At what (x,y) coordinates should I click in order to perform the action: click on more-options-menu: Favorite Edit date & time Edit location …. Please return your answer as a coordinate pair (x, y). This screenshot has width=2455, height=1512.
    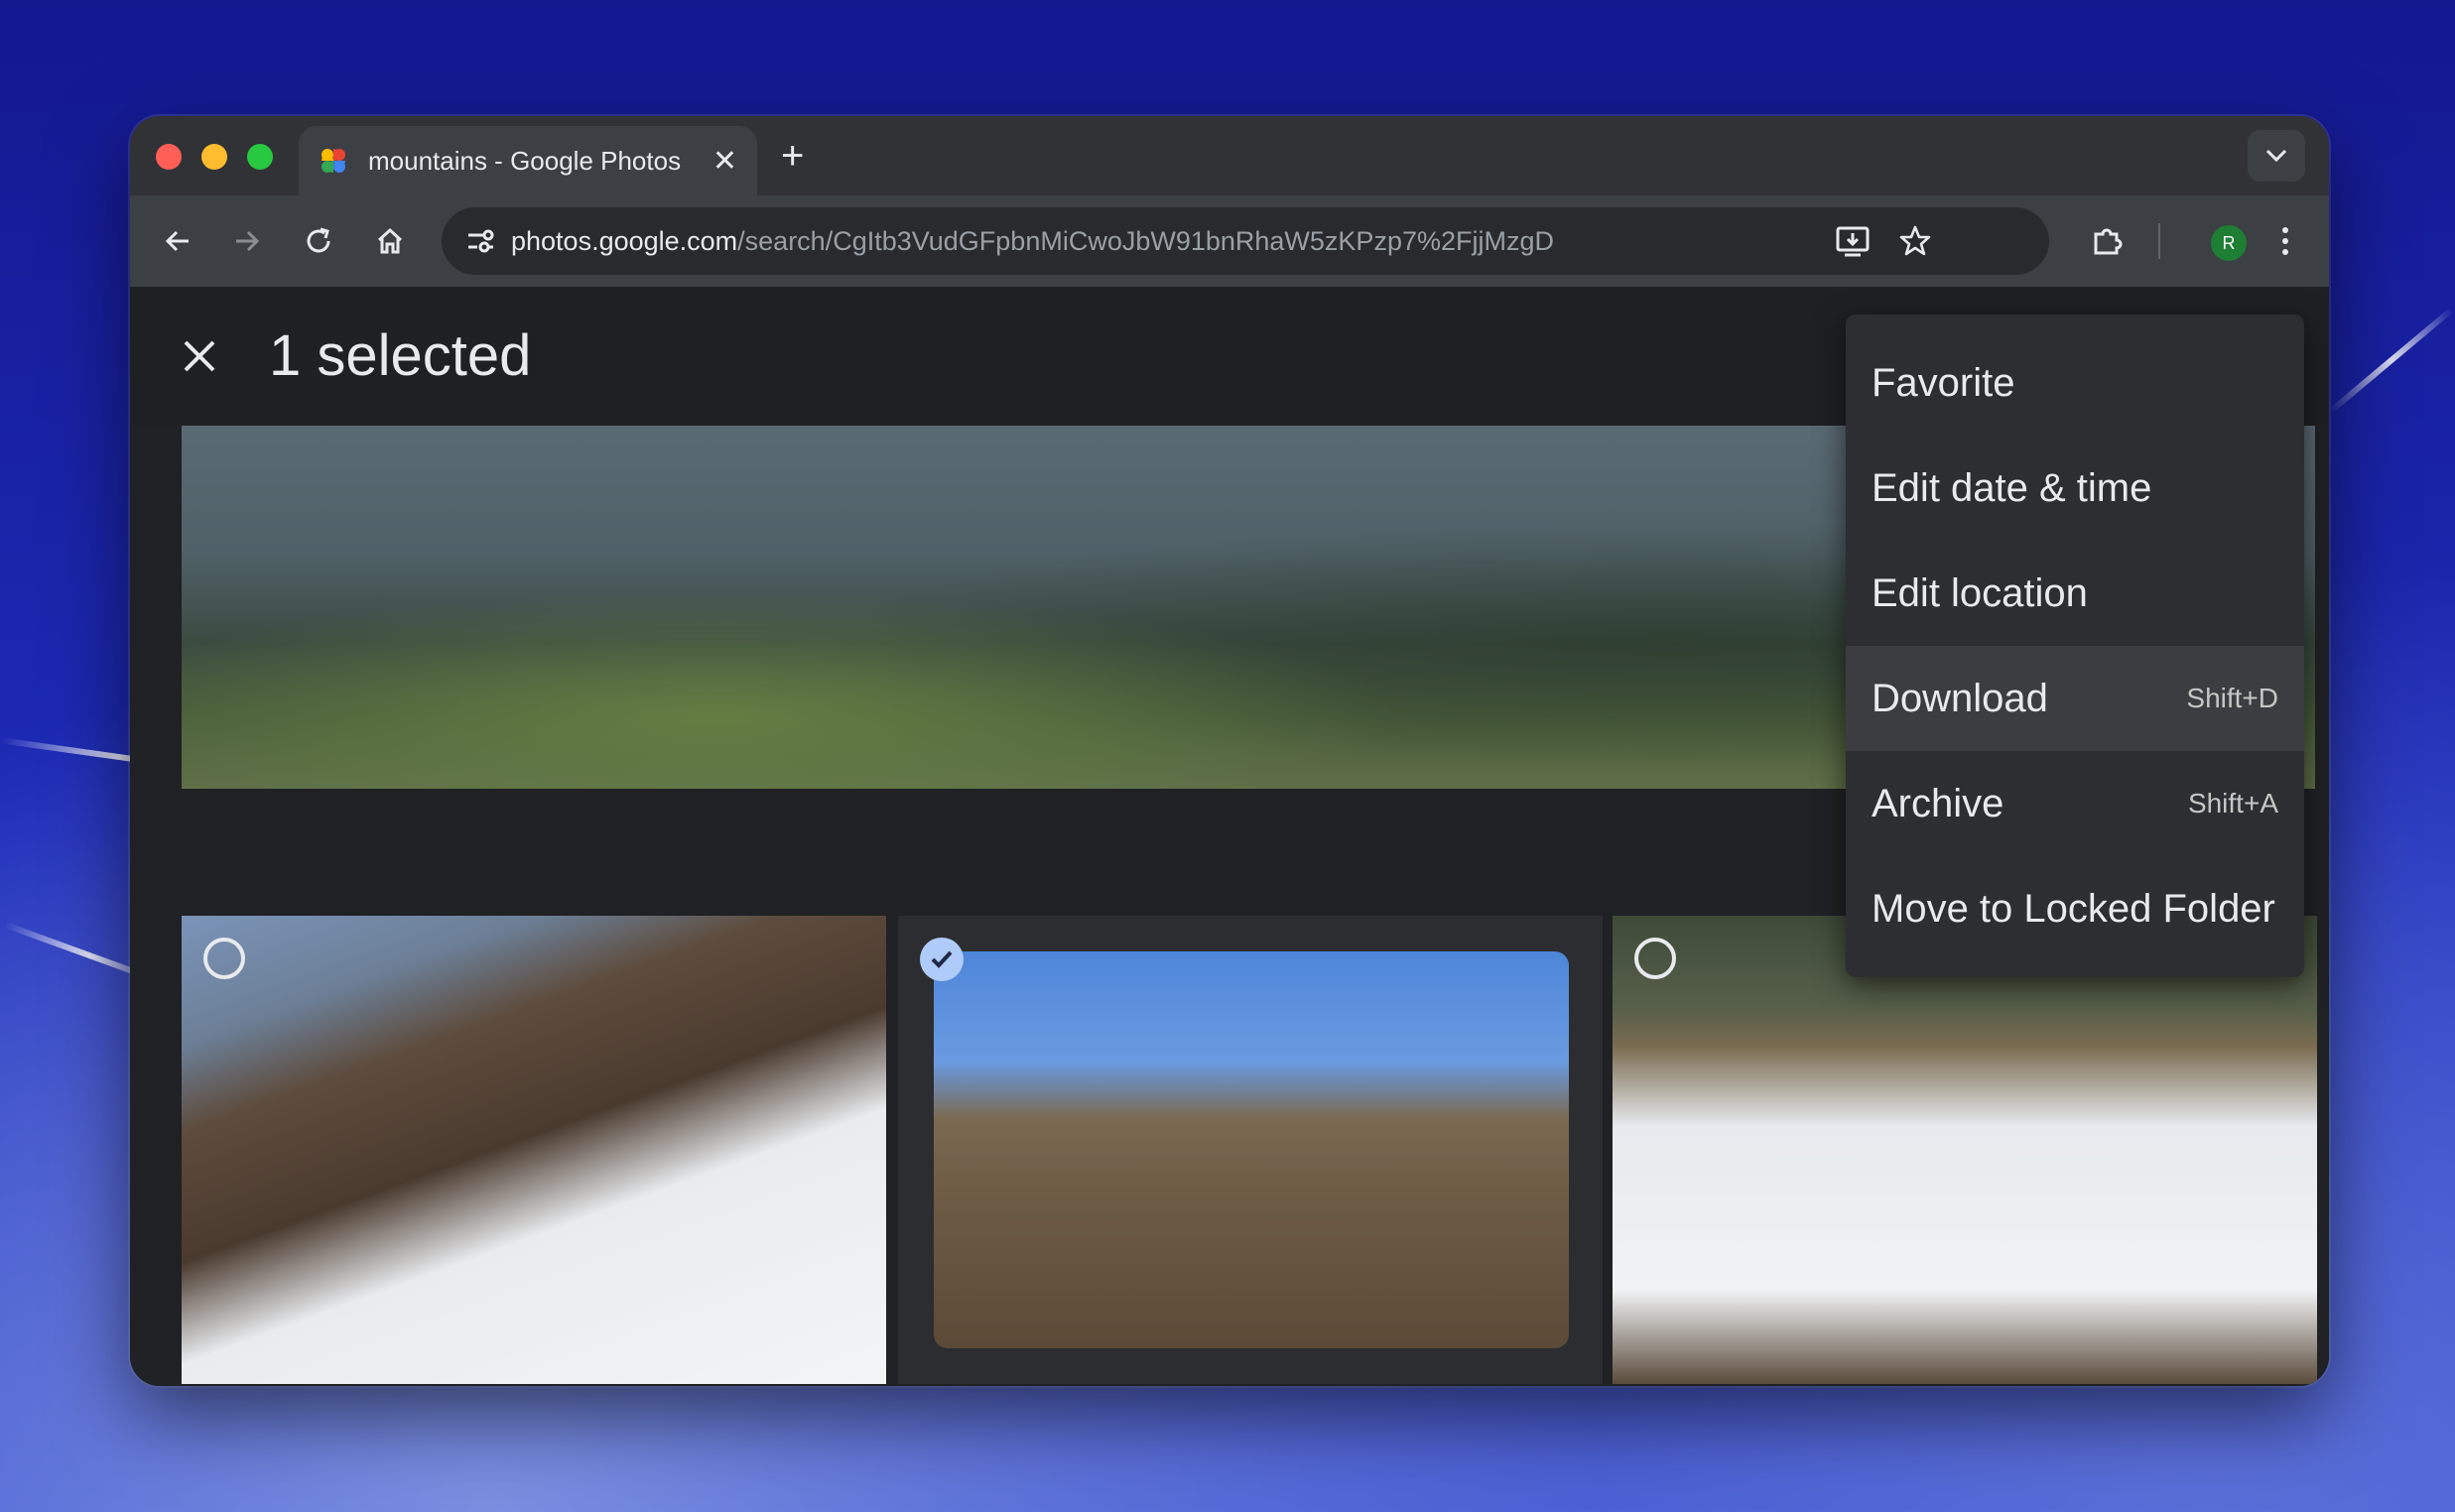
    Looking at the image, I should click on (2075, 646).